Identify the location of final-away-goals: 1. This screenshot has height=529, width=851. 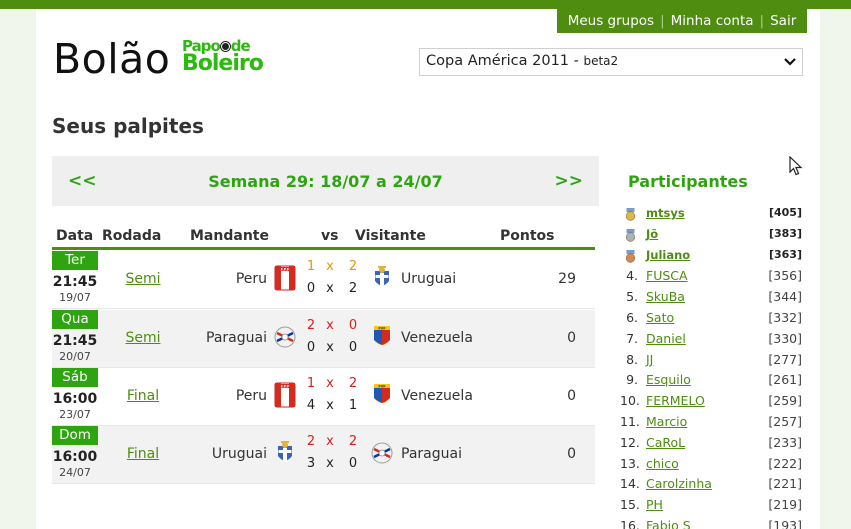
(353, 405).